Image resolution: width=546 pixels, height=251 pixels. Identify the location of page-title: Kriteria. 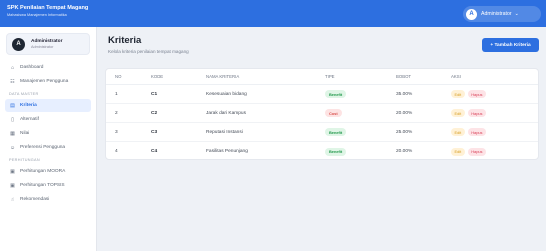
(125, 40).